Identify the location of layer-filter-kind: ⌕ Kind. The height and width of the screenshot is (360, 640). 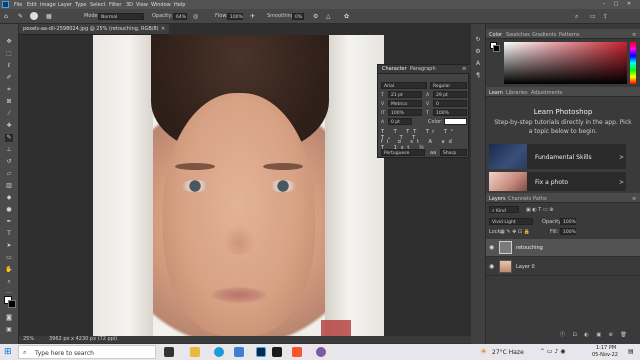
(504, 210).